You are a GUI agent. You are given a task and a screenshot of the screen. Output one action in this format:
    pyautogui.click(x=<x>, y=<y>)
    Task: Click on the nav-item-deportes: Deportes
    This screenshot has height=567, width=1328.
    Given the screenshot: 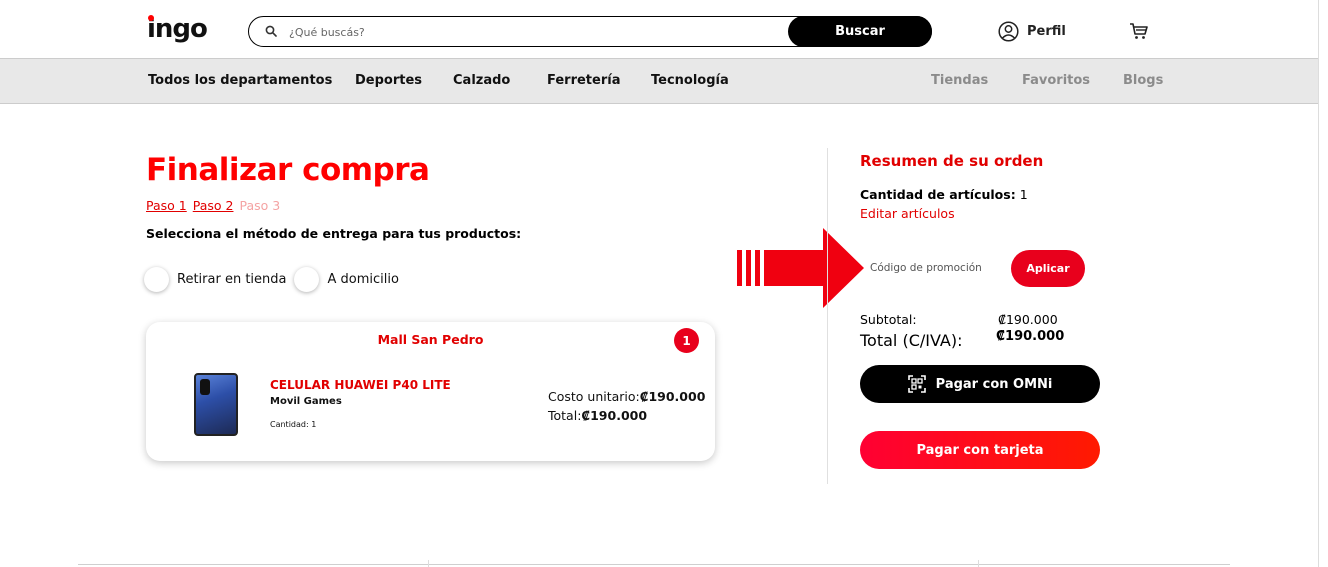 What is the action you would take?
    pyautogui.click(x=388, y=80)
    